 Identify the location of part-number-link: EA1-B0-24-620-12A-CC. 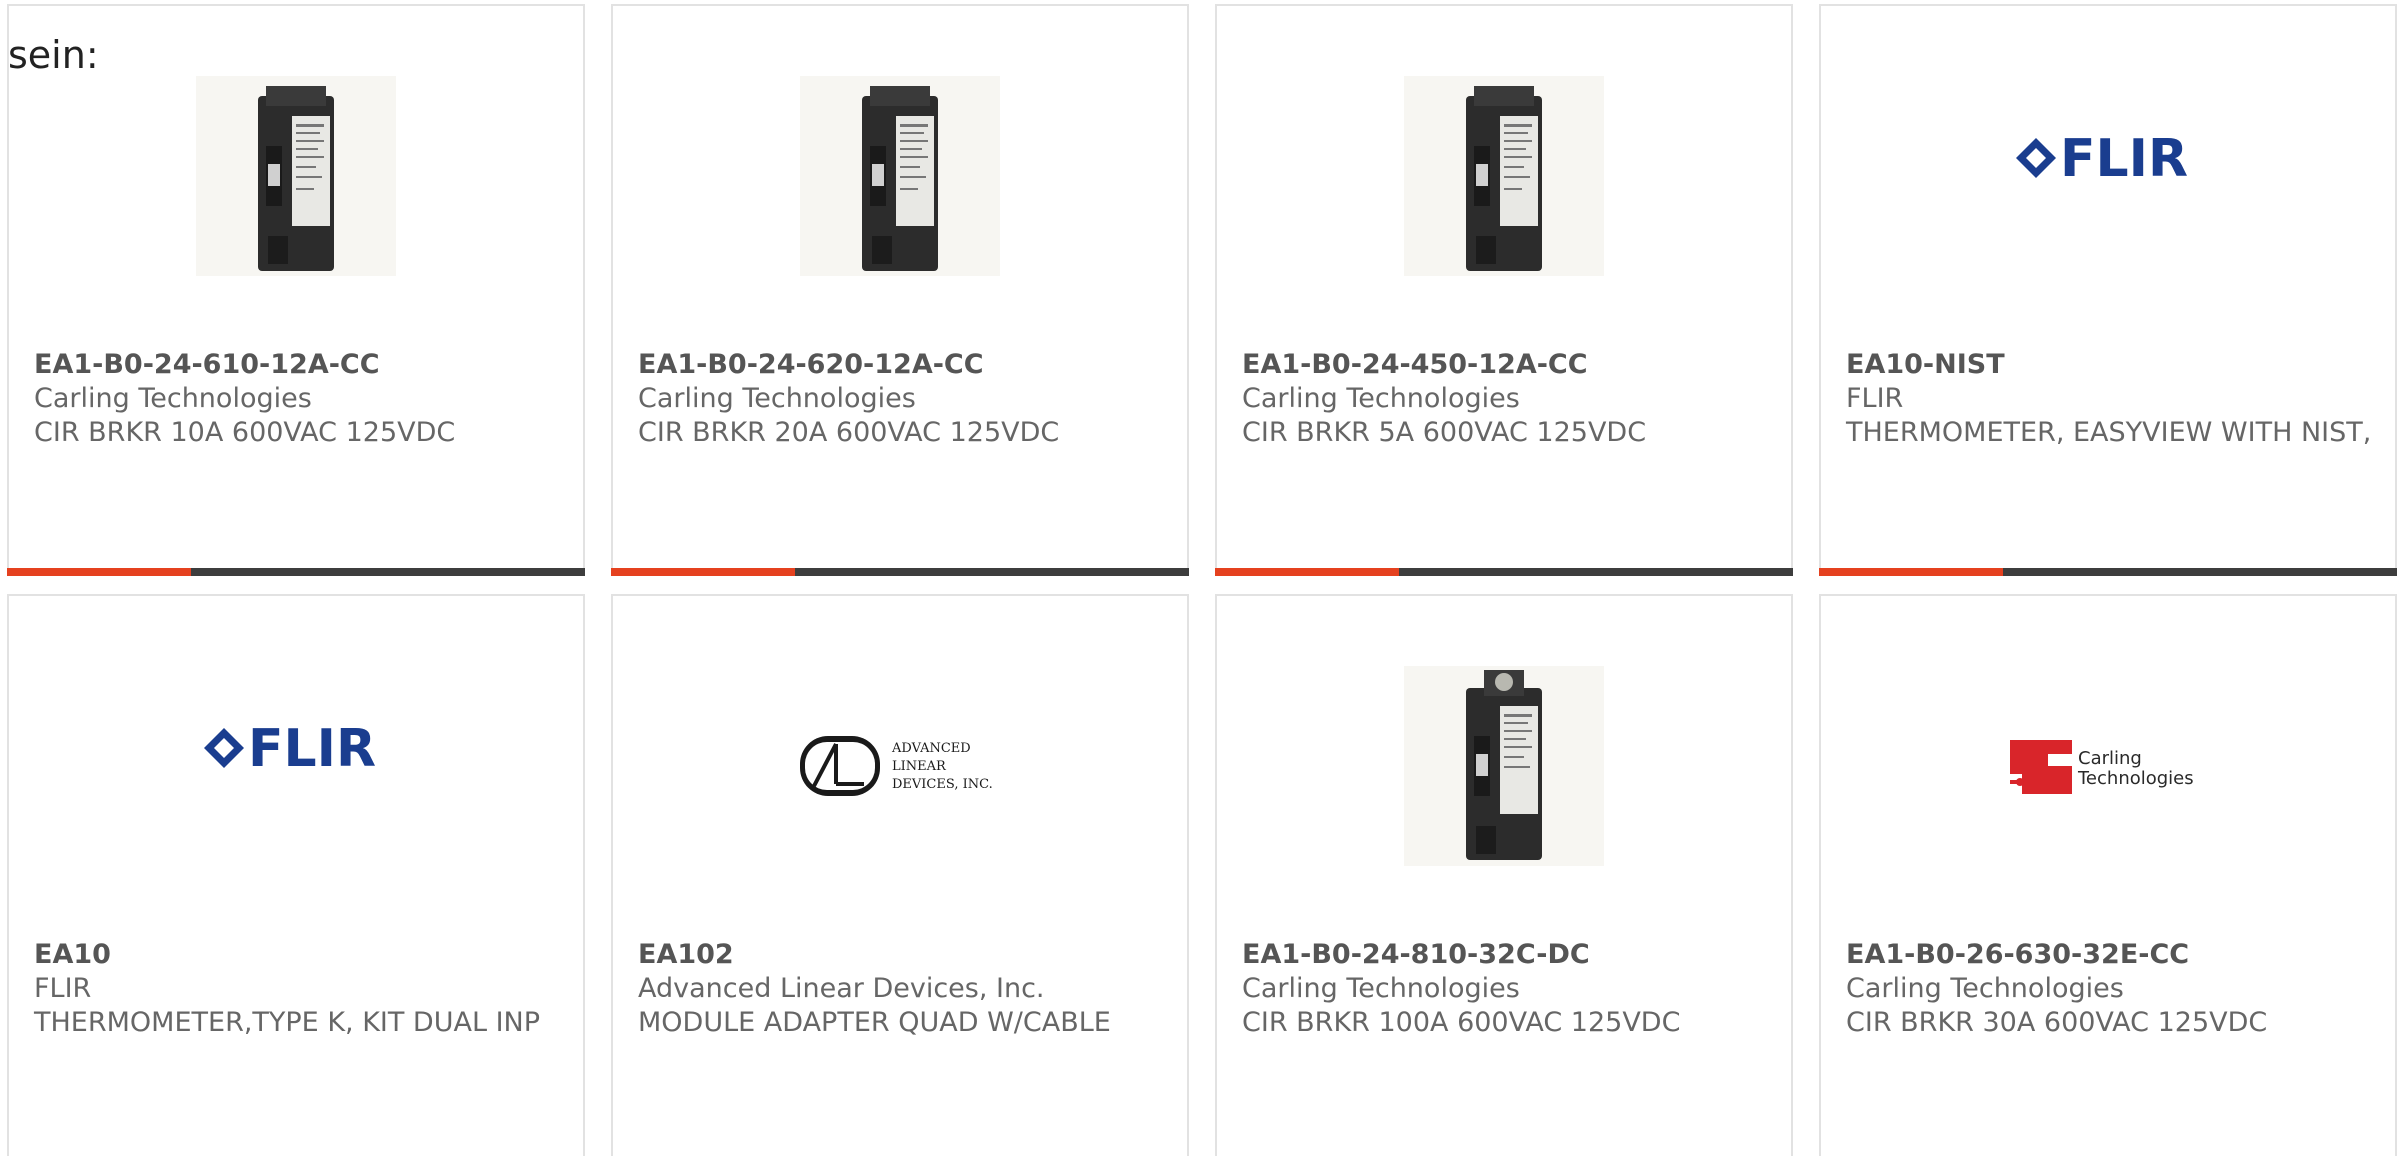
(902, 365).